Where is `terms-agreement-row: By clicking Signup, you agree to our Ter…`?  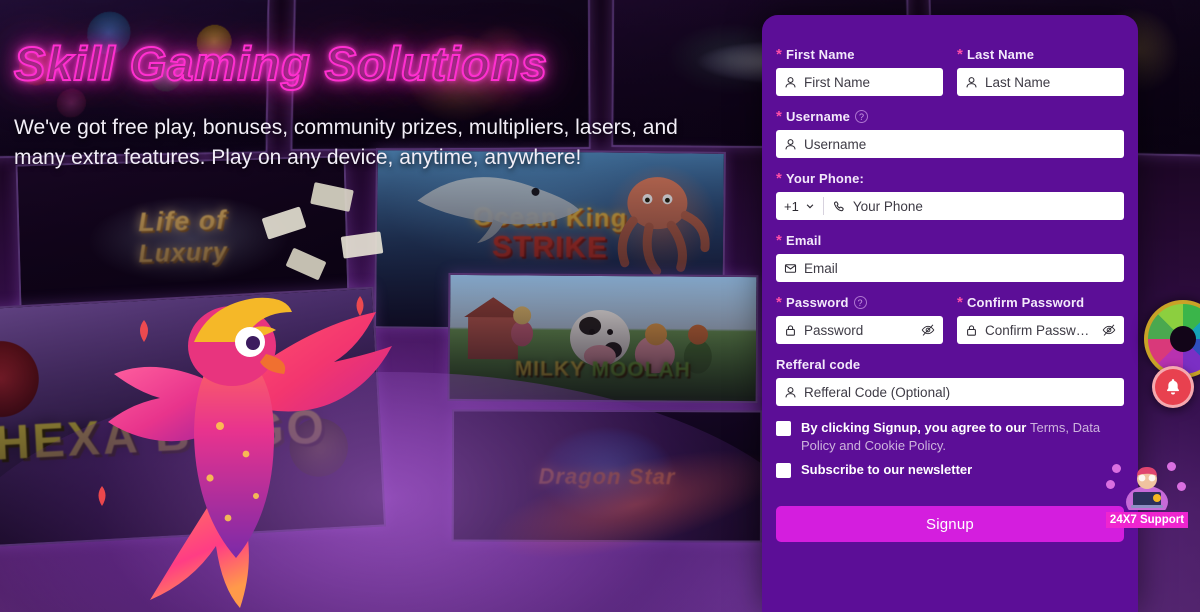 terms-agreement-row: By clicking Signup, you agree to our Ter… is located at coordinates (950, 437).